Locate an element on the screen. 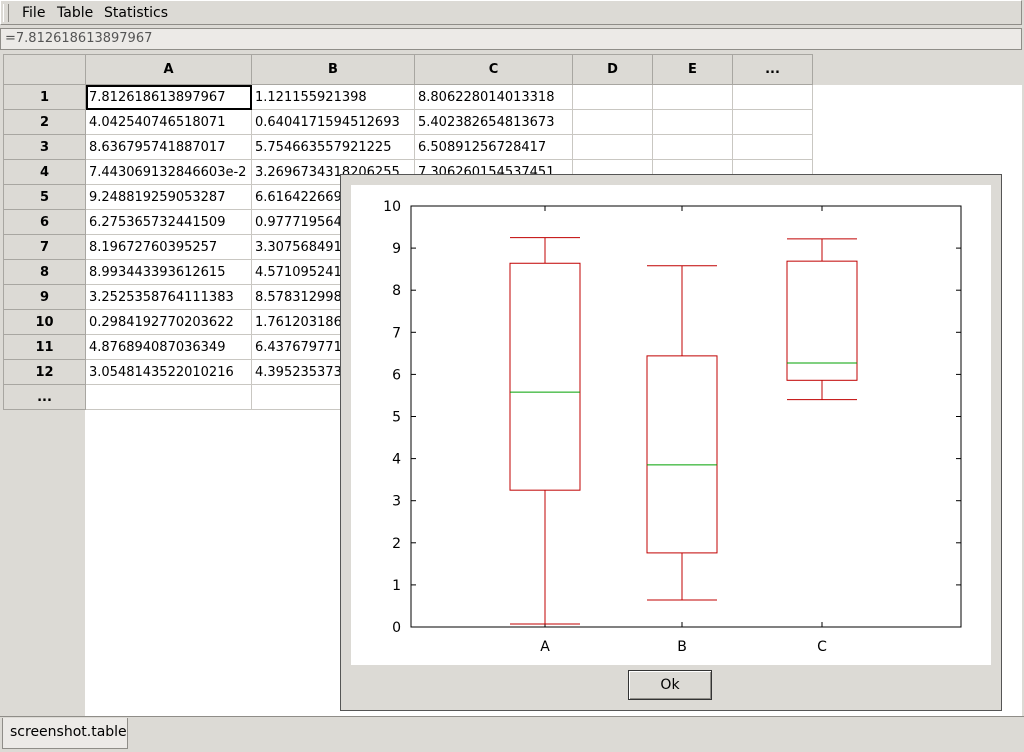  y-tick-label: 6 is located at coordinates (396, 375).